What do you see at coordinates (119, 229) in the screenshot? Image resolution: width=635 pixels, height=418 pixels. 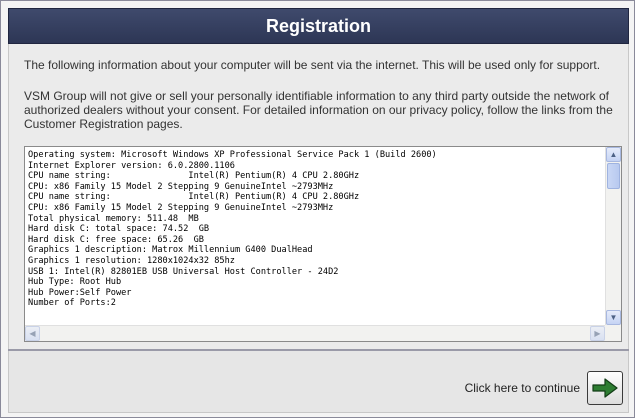 I see `system-info-line: Hard disk C: total space: 74.52 GB` at bounding box center [119, 229].